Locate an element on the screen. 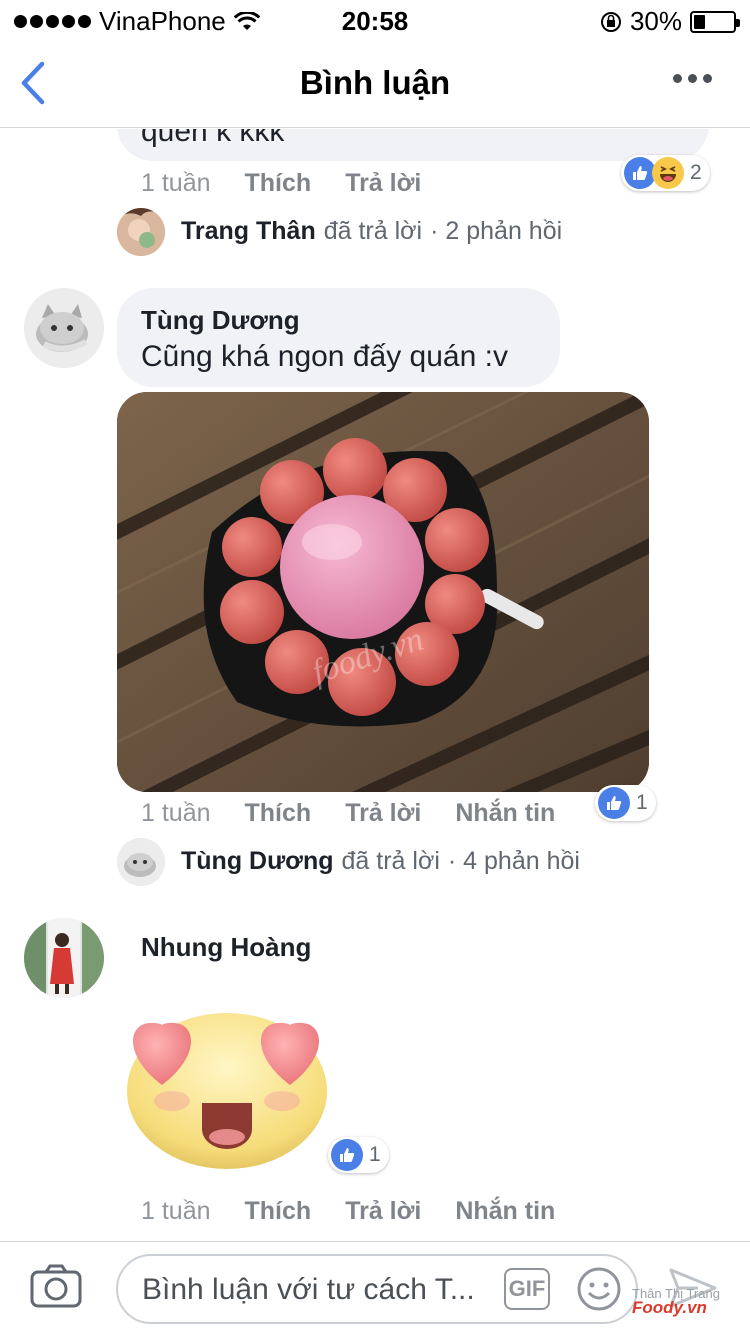 Image resolution: width=750 pixels, height=1334 pixels. reply-author: Tùng Dương is located at coordinates (257, 861).